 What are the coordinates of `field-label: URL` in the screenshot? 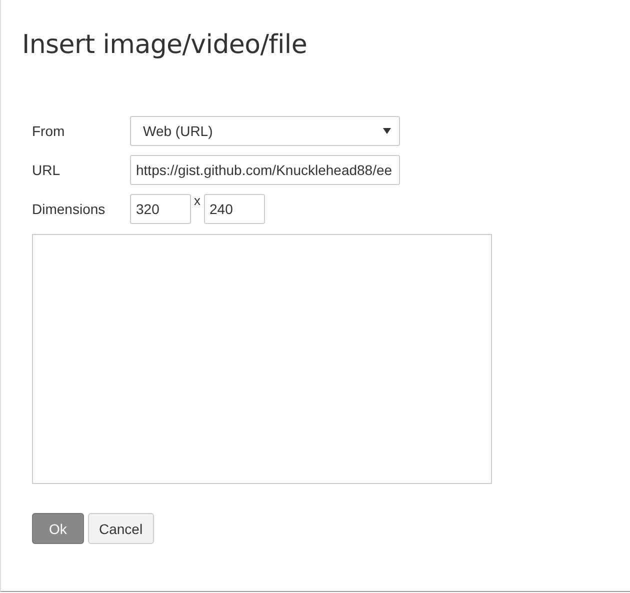 It's located at (47, 170).